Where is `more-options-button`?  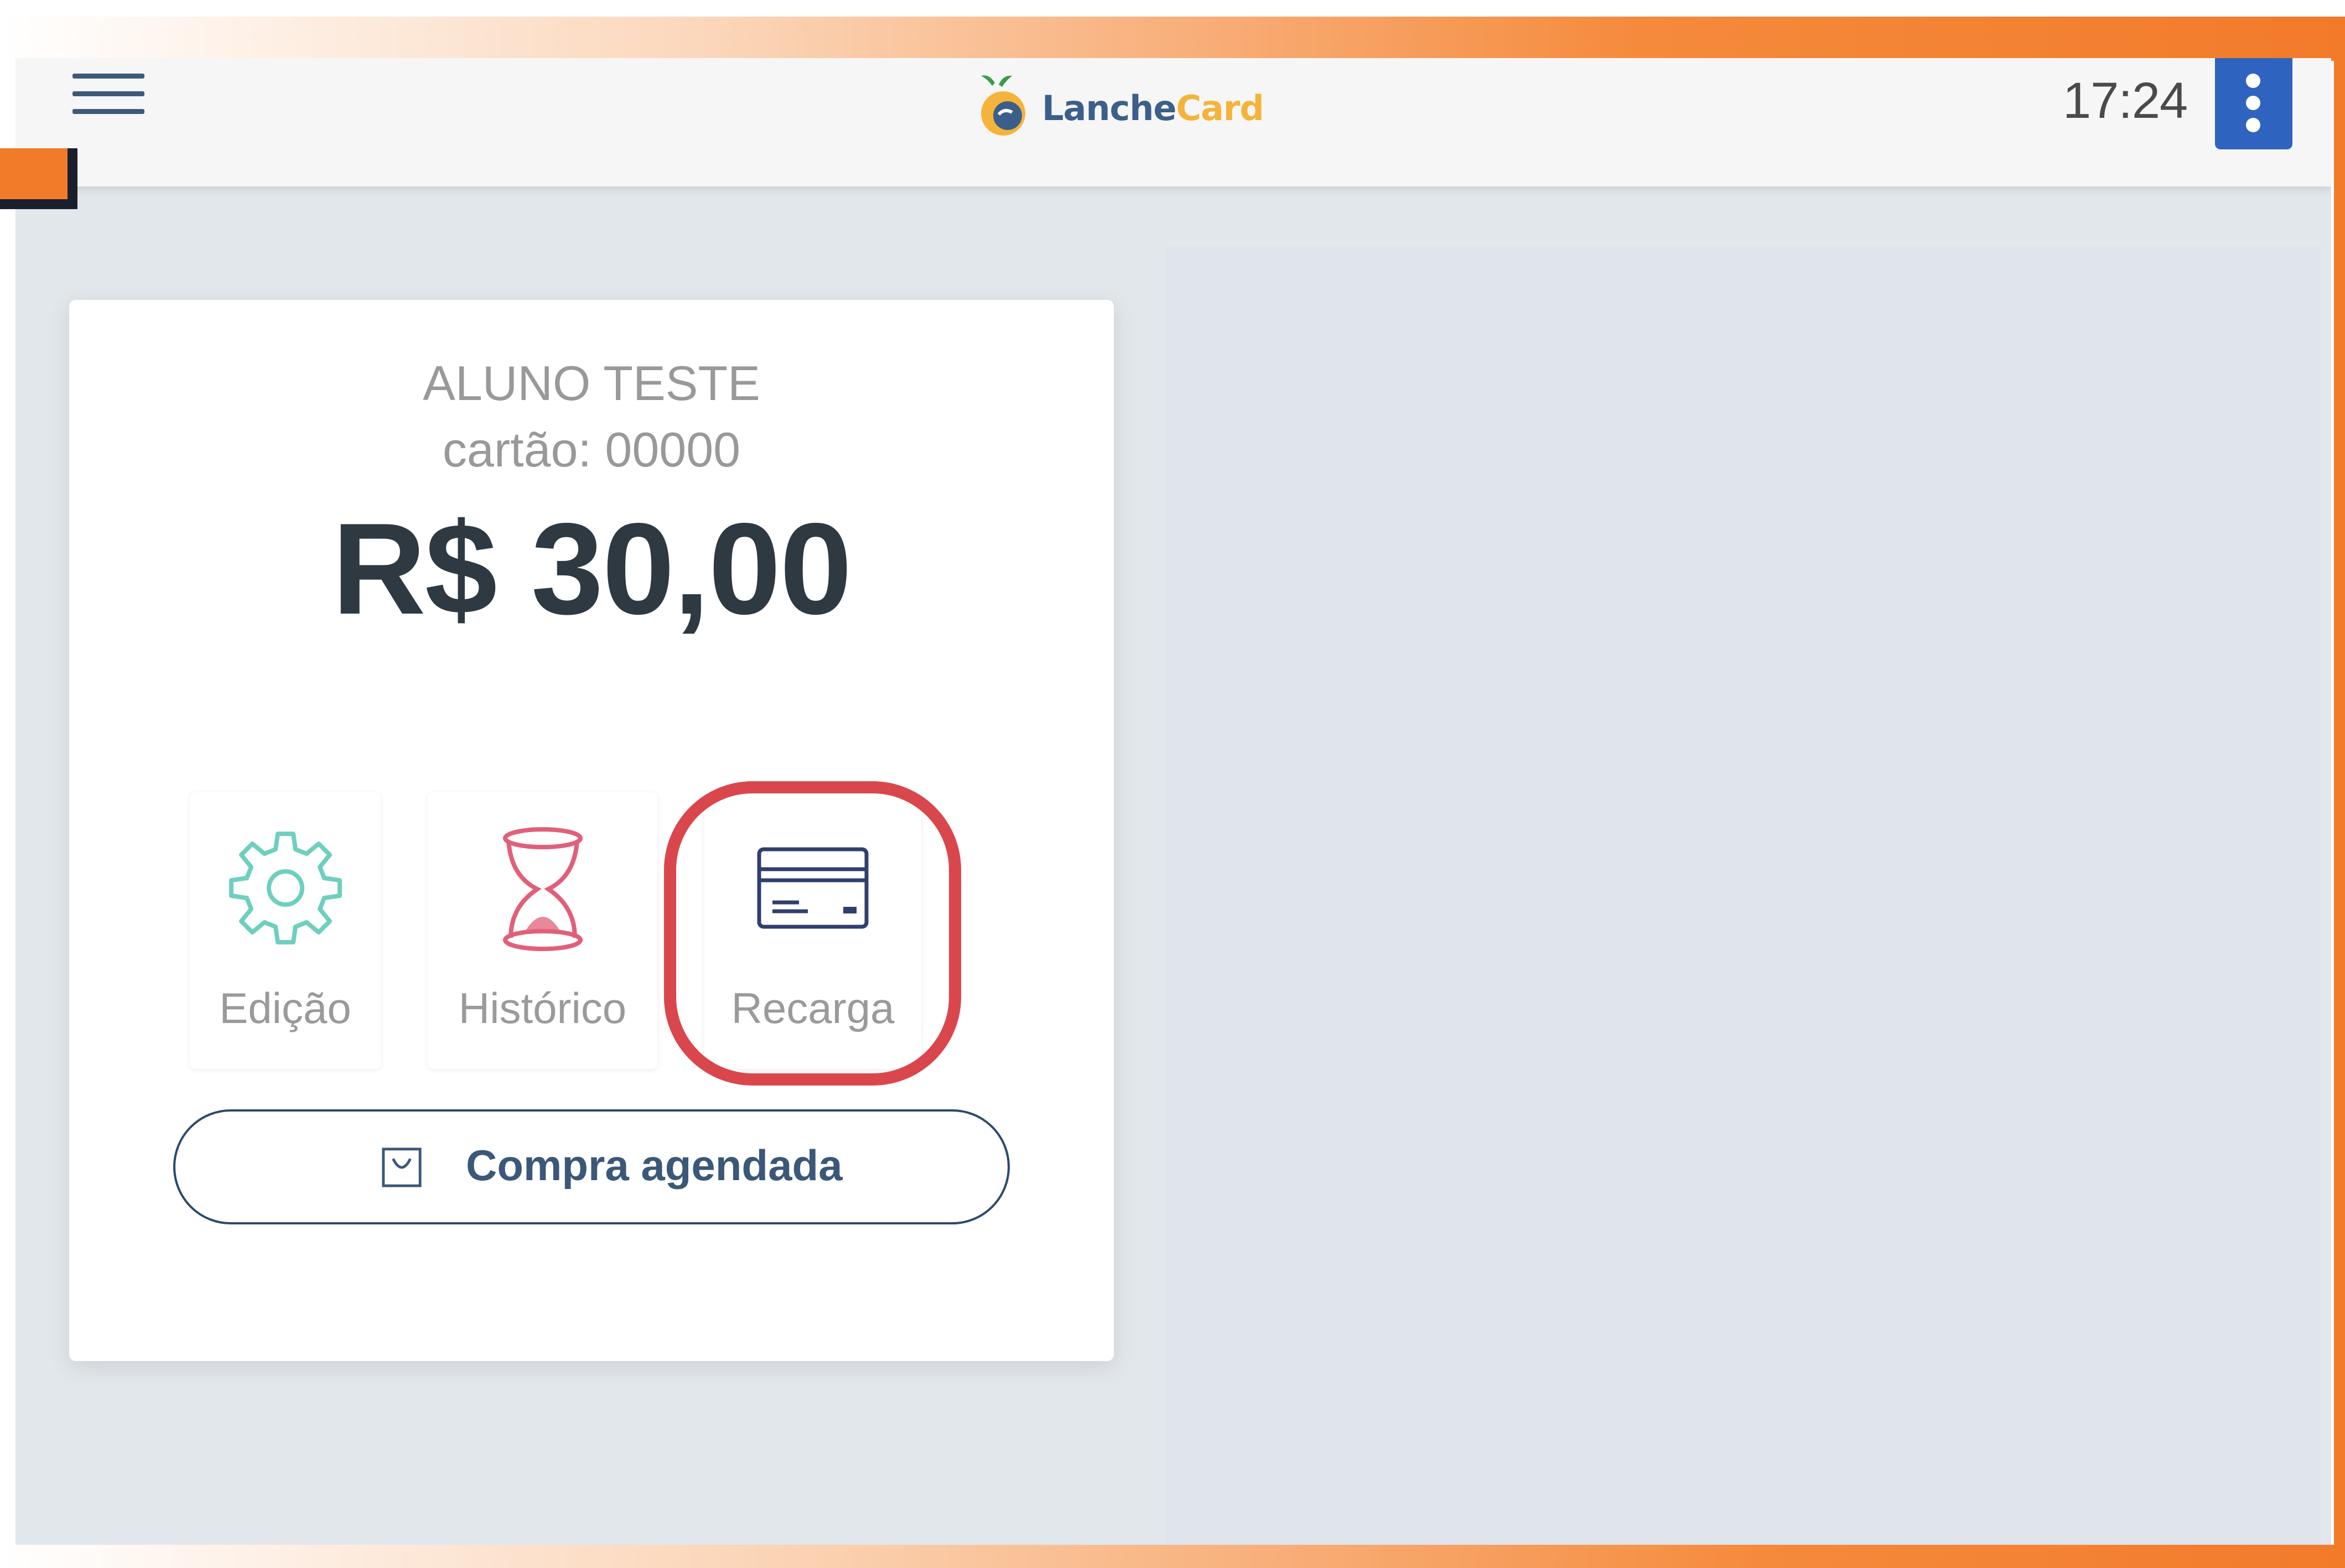
more-options-button is located at coordinates (2253, 104).